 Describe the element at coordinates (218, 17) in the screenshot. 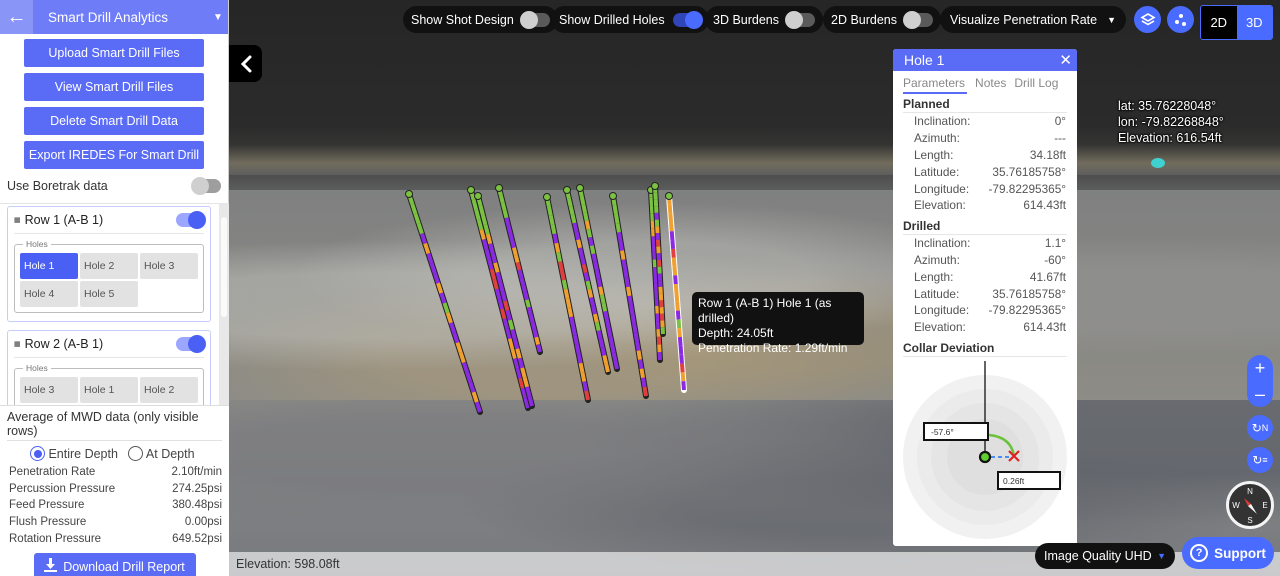

I see `caret-down-icon: ▼` at that location.